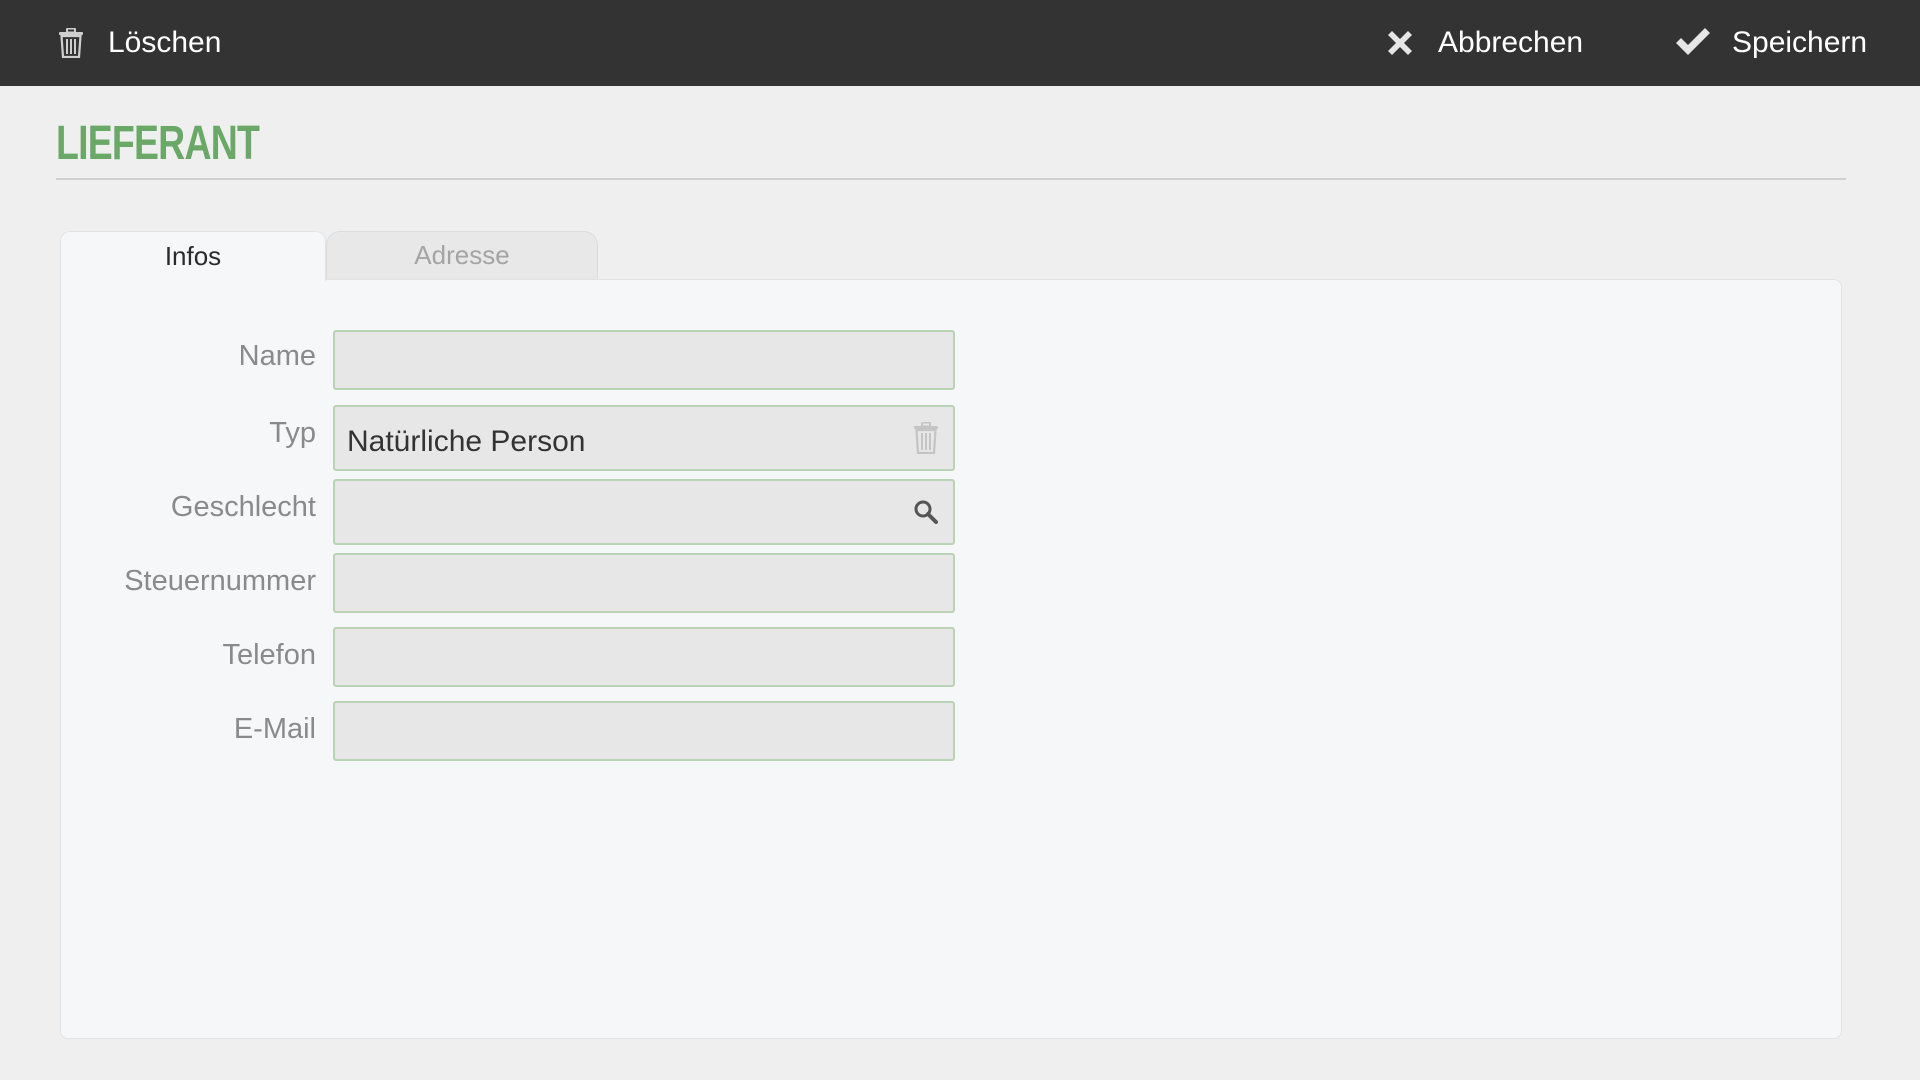 The height and width of the screenshot is (1080, 1920). Describe the element at coordinates (926, 512) in the screenshot. I see `search-icon` at that location.